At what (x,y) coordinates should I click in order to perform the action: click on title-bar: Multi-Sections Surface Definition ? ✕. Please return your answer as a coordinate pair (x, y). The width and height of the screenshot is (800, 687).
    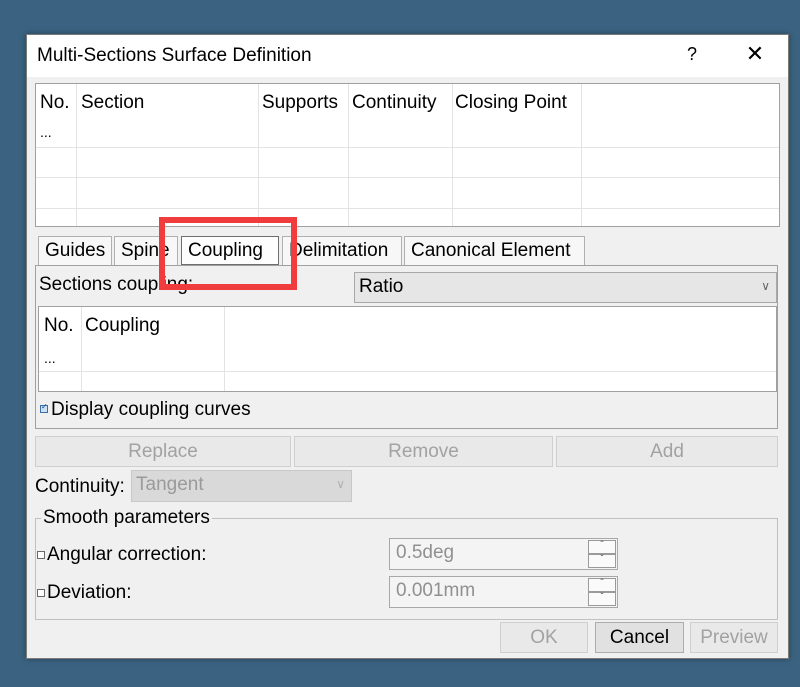
    Looking at the image, I should click on (407, 56).